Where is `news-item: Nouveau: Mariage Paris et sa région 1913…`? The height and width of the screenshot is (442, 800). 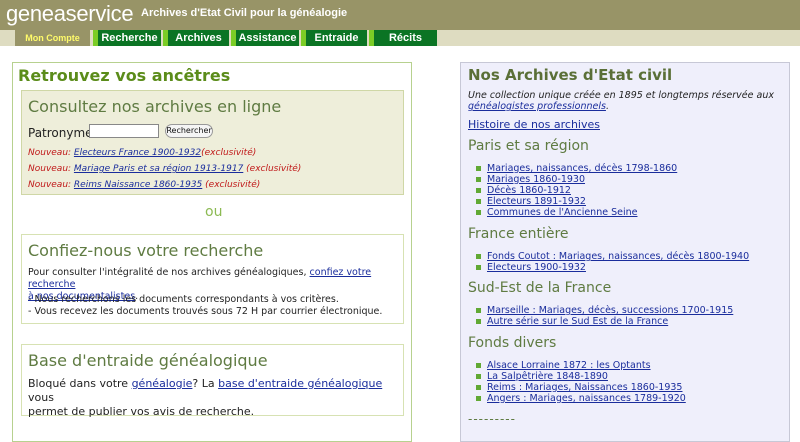
news-item: Nouveau: Mariage Paris et sa région 1913… is located at coordinates (164, 169).